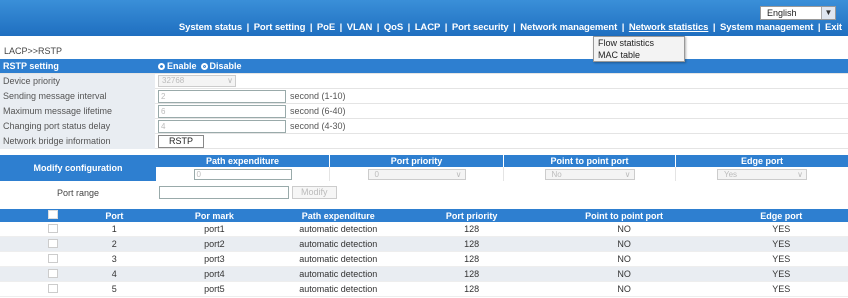  Describe the element at coordinates (314, 192) in the screenshot. I see `modify-button: Modify` at that location.